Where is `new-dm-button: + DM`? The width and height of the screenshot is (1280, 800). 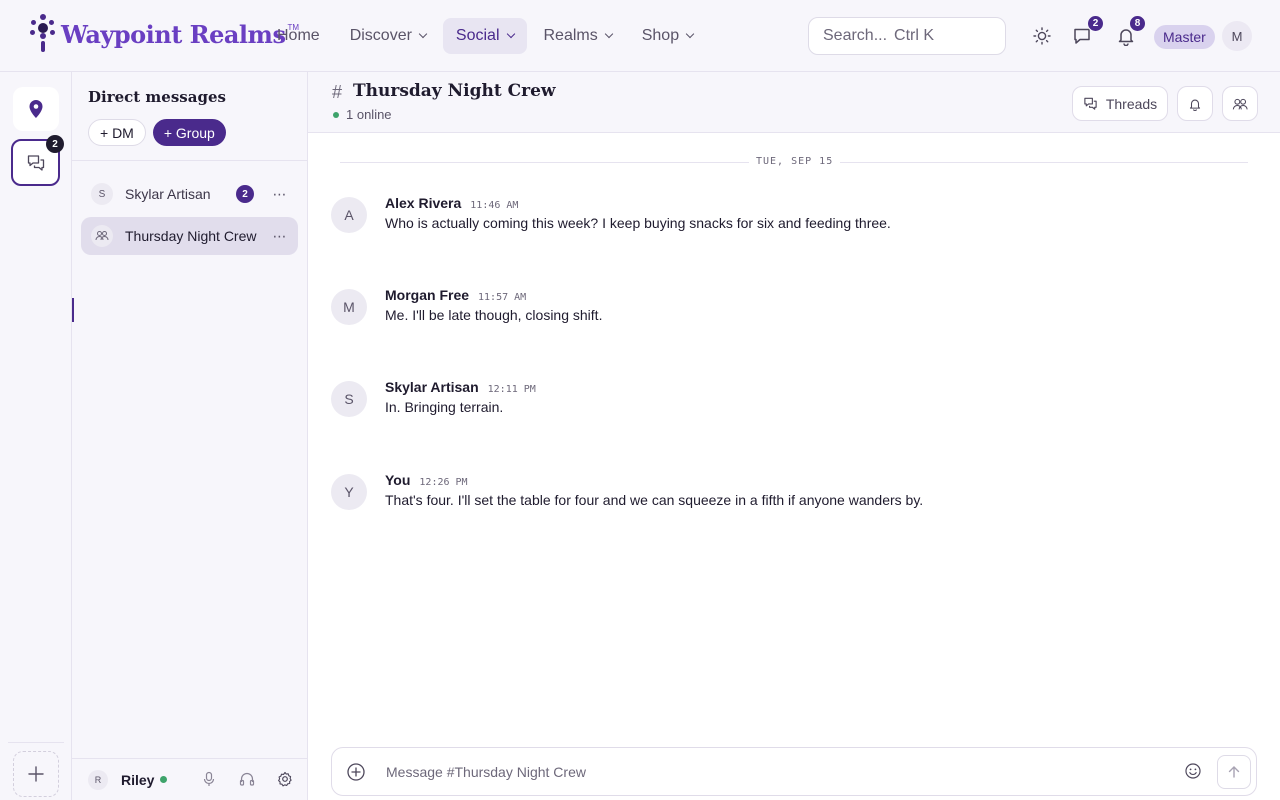 new-dm-button: + DM is located at coordinates (117, 132).